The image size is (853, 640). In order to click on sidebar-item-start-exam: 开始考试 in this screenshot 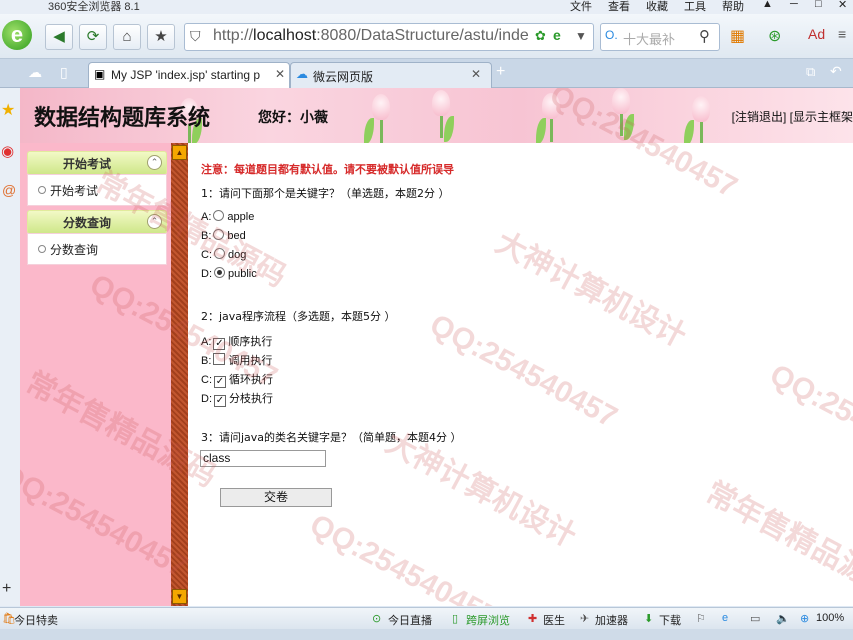, I will do `click(97, 190)`.